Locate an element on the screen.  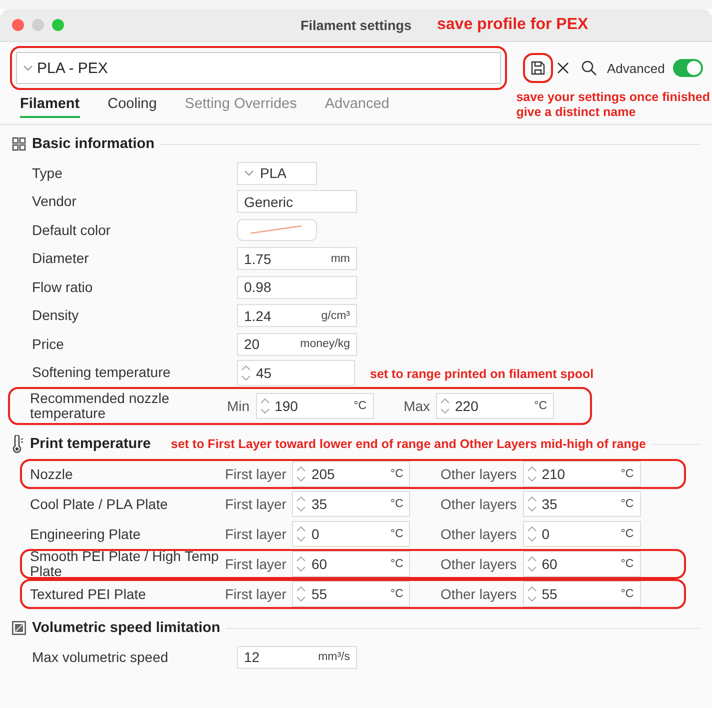
field-label: Cool Plate / PLA Plate is located at coordinates (99, 504).